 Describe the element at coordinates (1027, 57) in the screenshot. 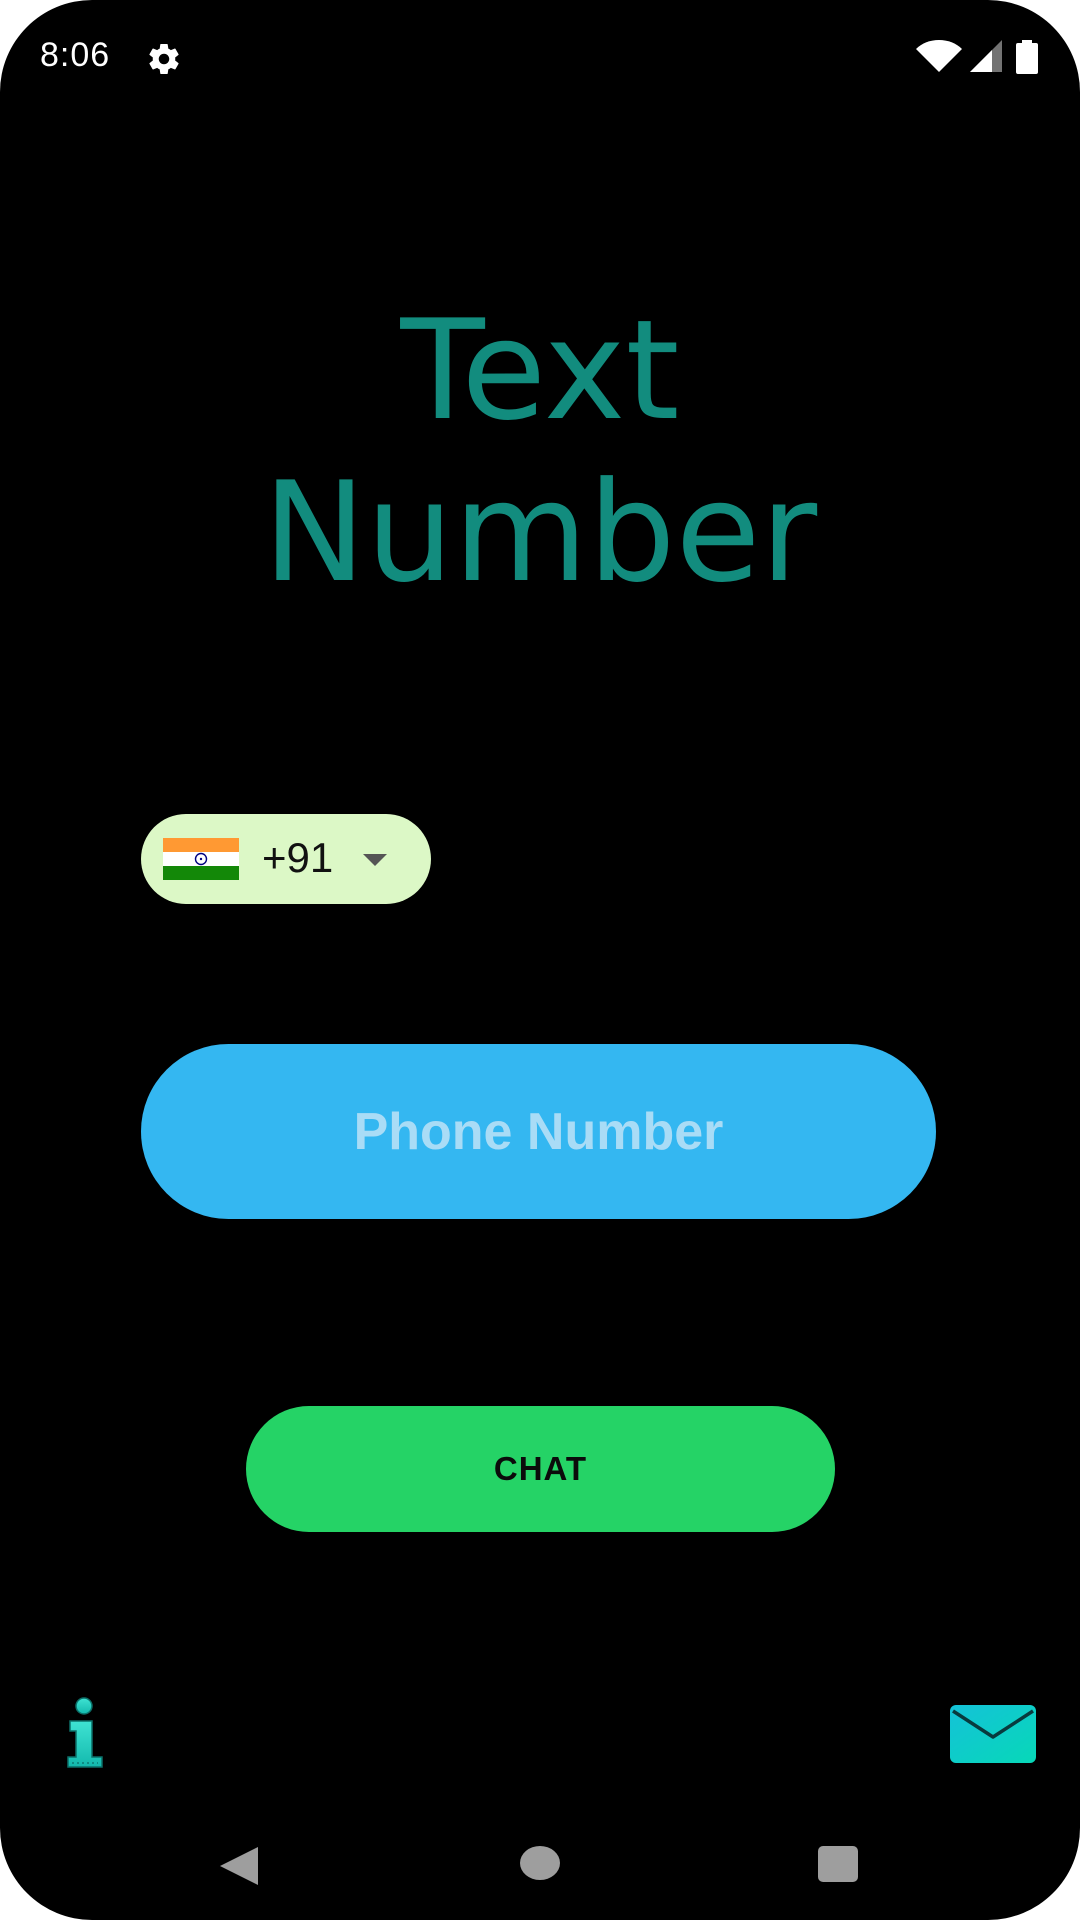

I see `battery-icon` at that location.